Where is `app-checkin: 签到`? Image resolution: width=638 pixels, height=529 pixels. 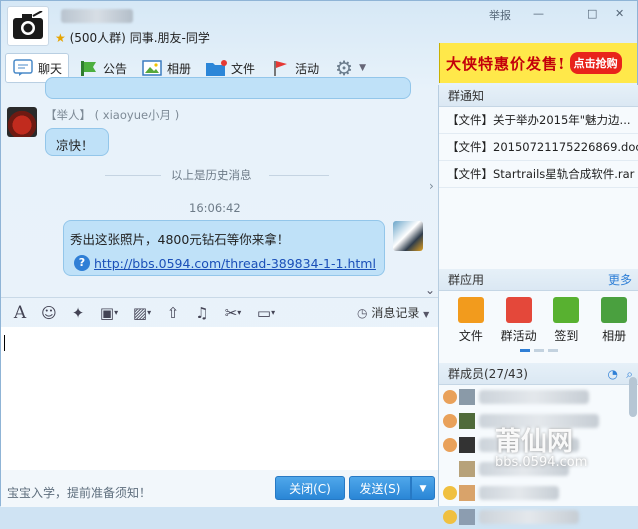 app-checkin: 签到 is located at coordinates (567, 320).